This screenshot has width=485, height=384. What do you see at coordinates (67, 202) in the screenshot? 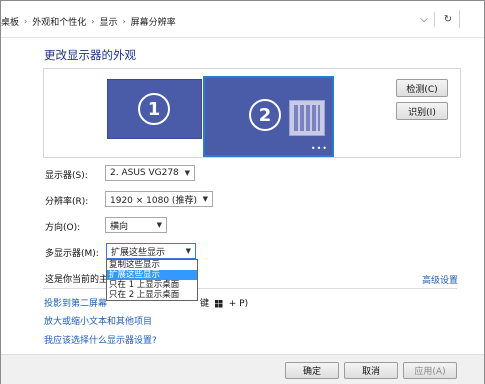
I see `resolution-label: 分辨率(R):` at bounding box center [67, 202].